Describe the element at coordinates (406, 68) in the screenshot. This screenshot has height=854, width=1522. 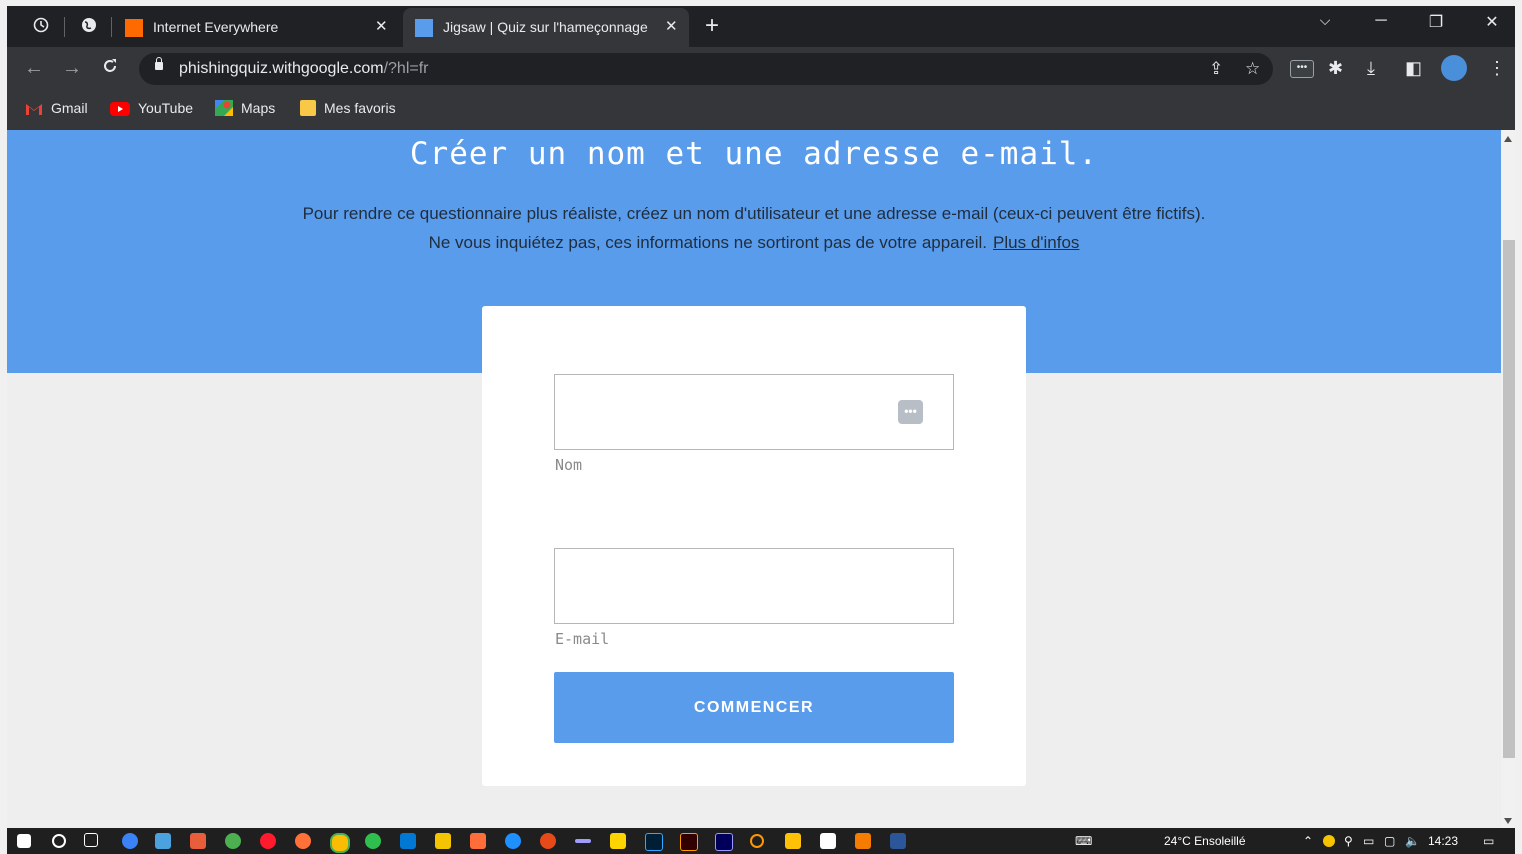
I see `url-path: /?hl=fr` at that location.